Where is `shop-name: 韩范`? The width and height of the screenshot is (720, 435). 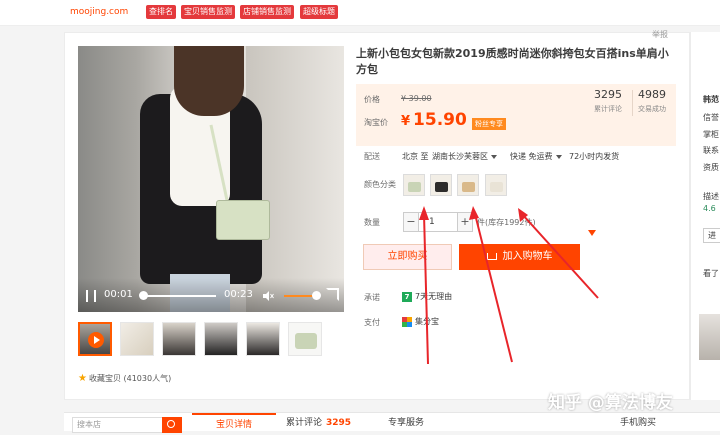 shop-name: 韩范 is located at coordinates (711, 99).